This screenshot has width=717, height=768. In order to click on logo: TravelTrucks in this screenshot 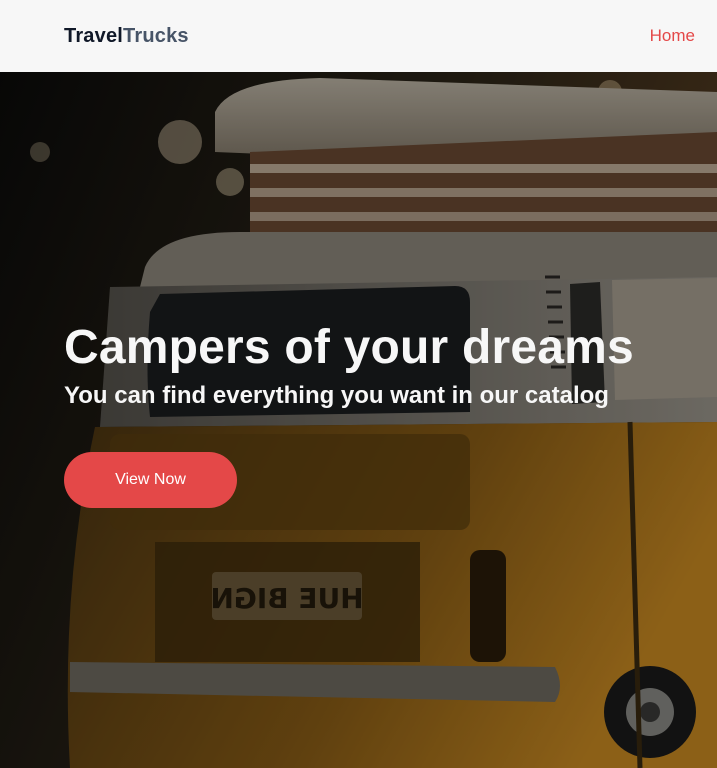, I will do `click(126, 36)`.